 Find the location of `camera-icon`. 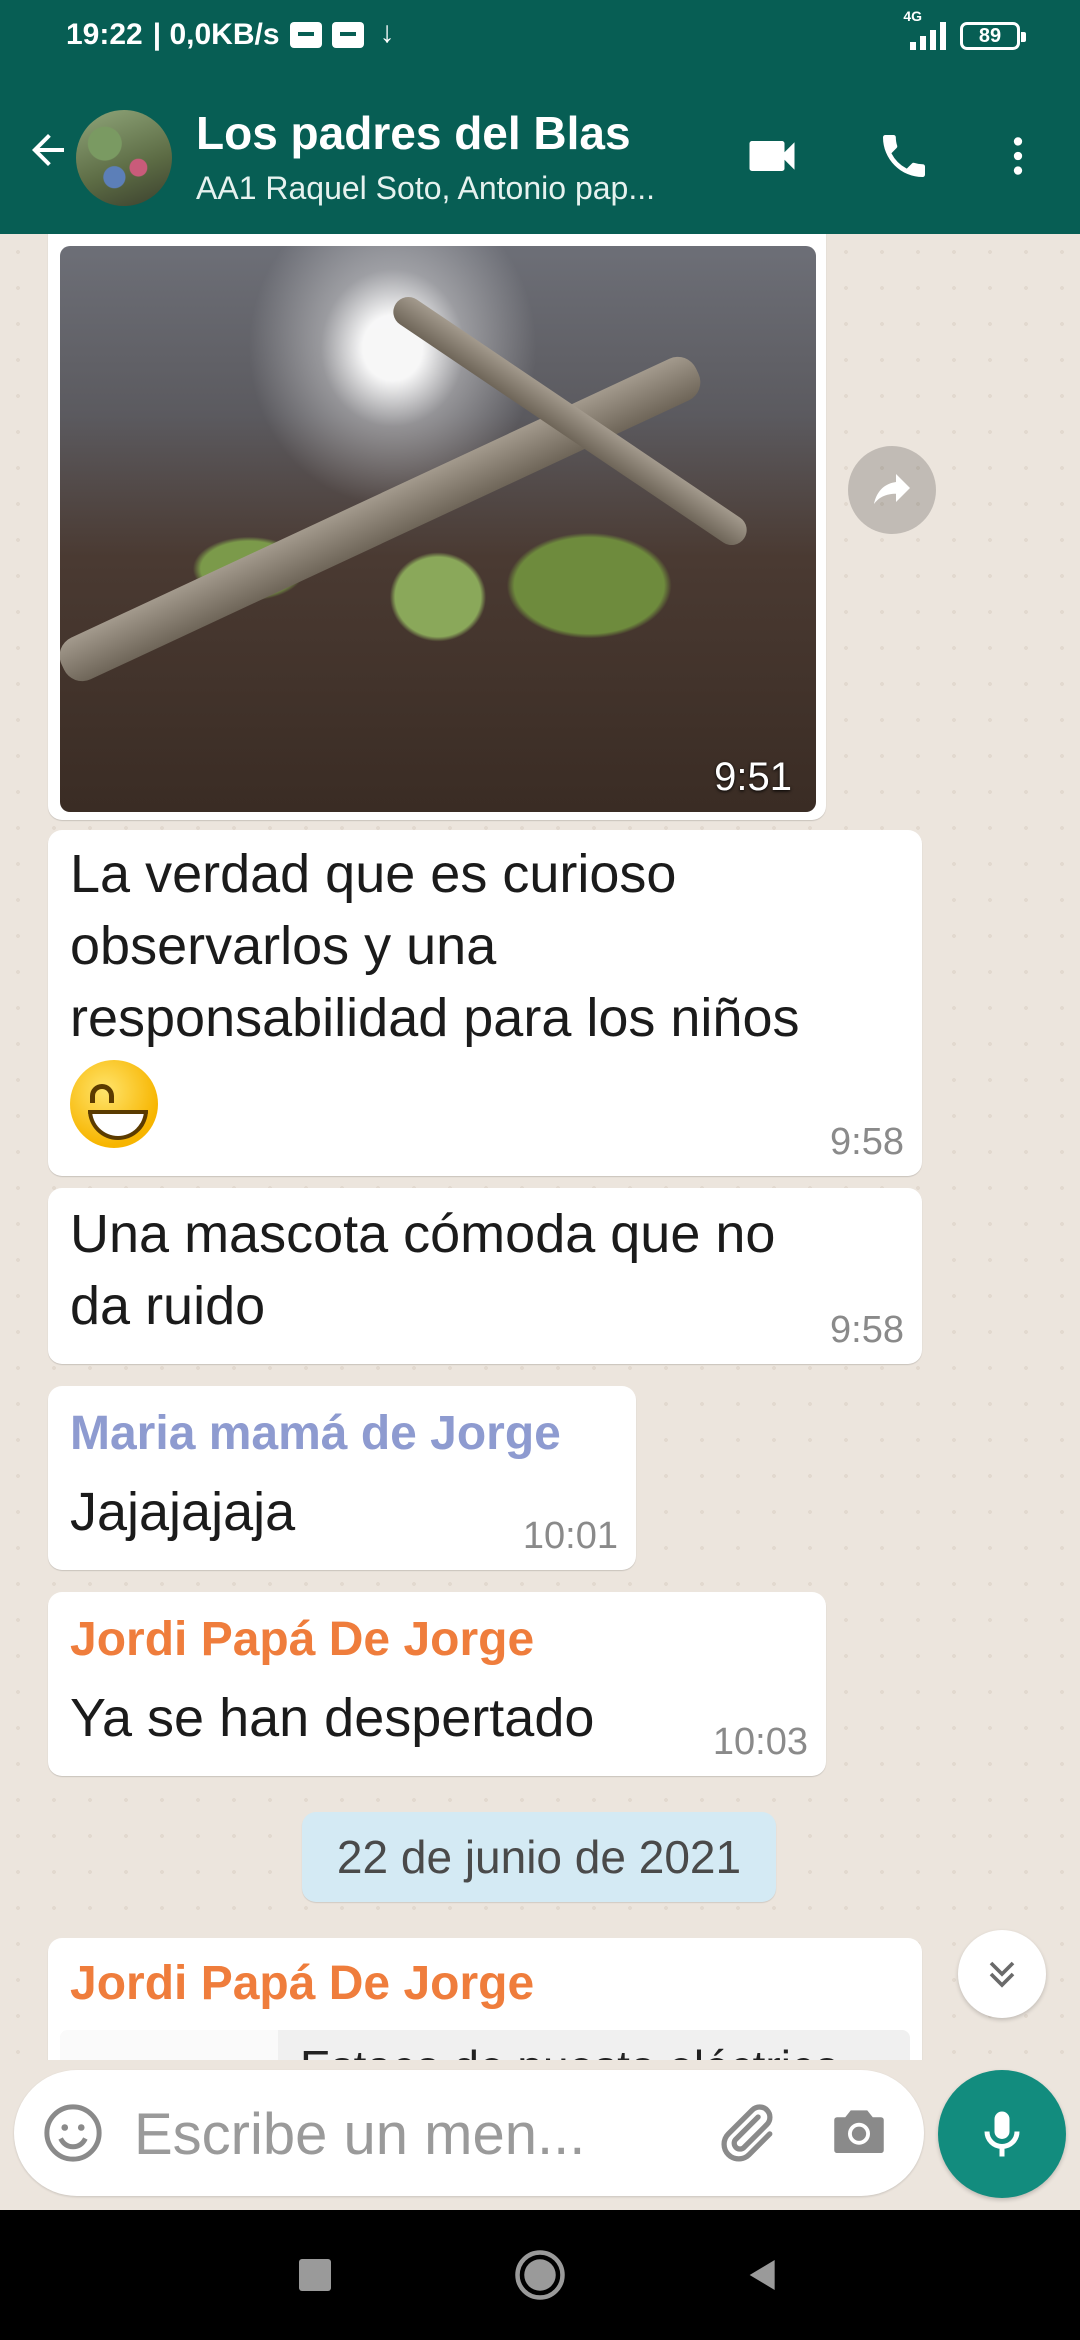

camera-icon is located at coordinates (861, 2133).